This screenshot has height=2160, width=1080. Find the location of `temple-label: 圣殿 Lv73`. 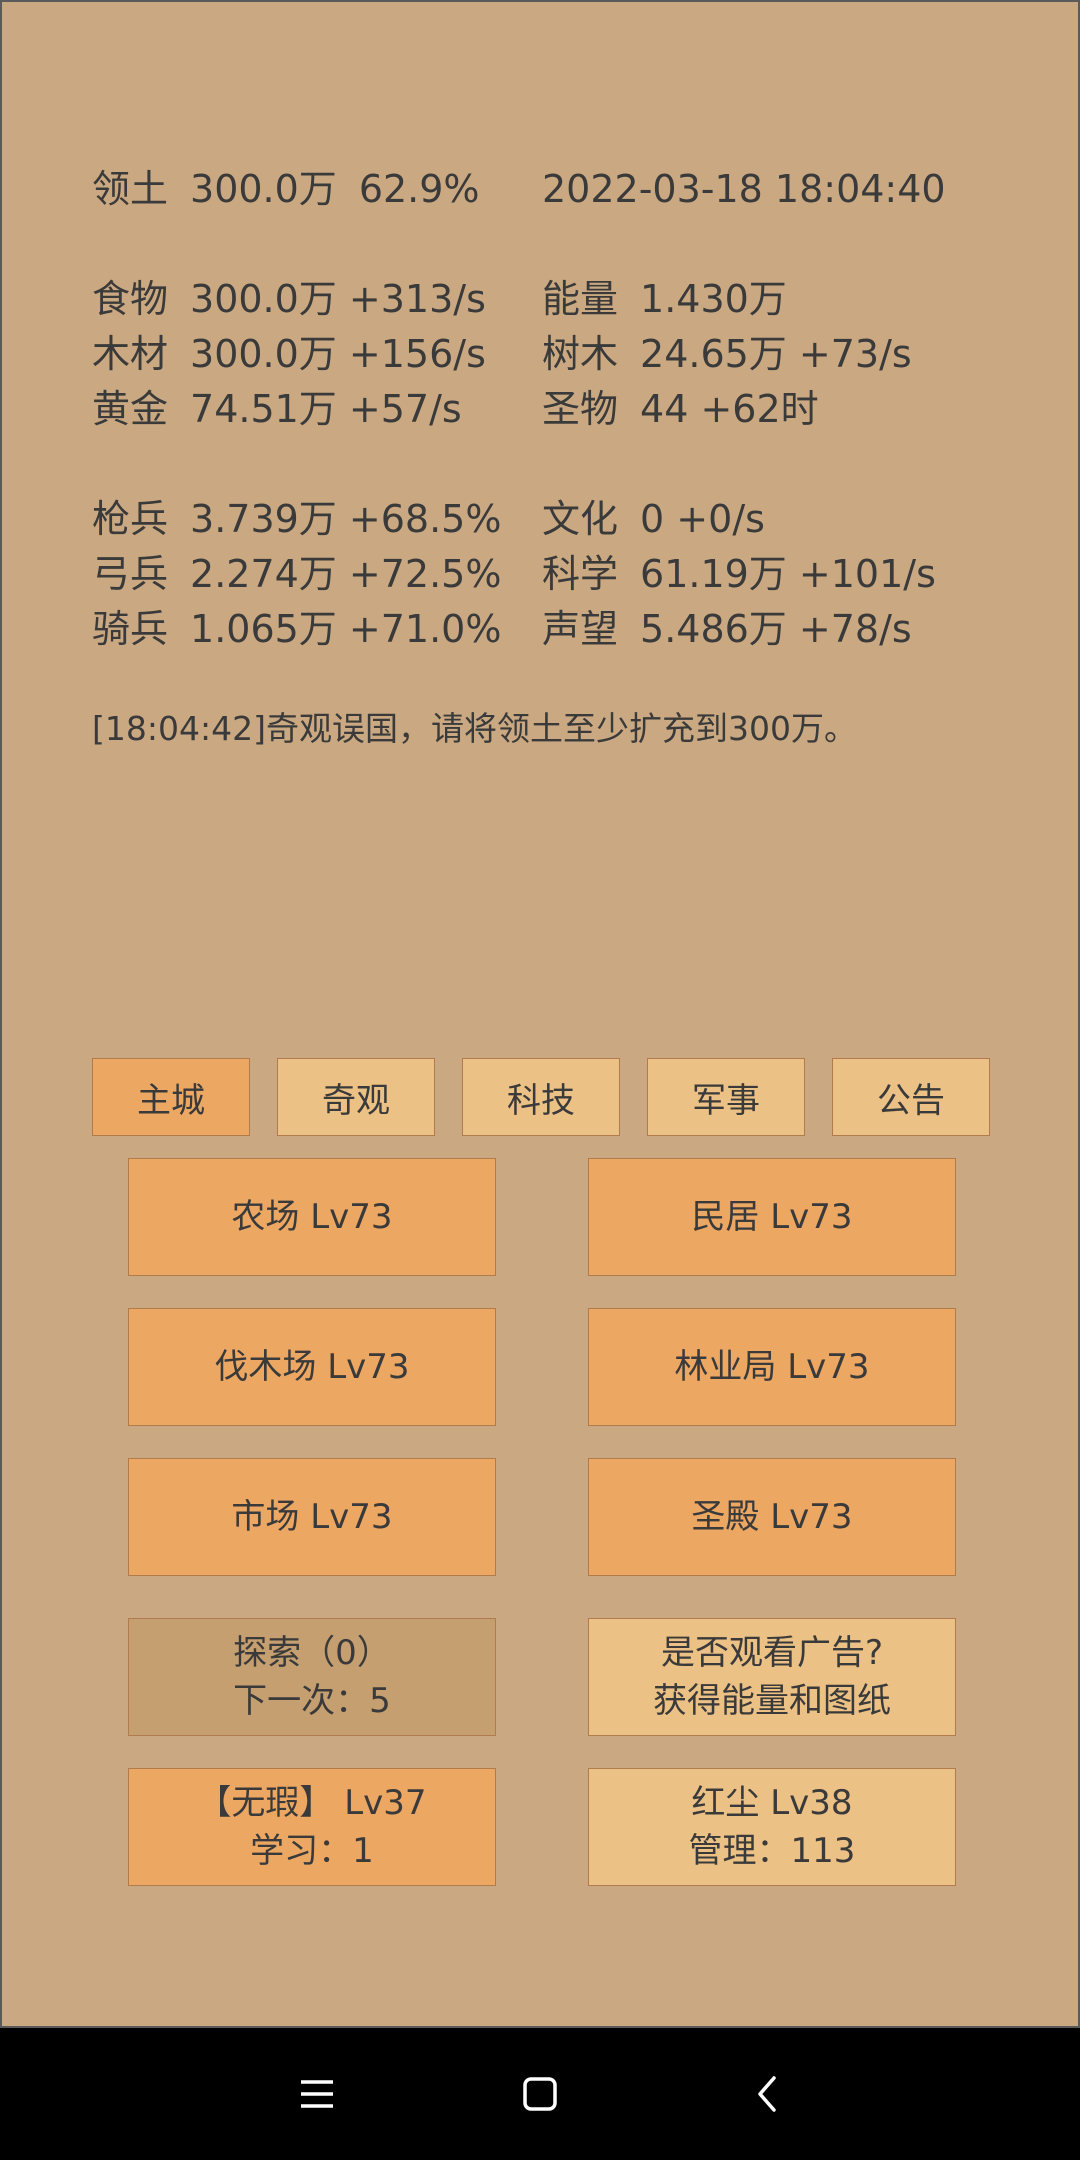

temple-label: 圣殿 Lv73 is located at coordinates (772, 1517).